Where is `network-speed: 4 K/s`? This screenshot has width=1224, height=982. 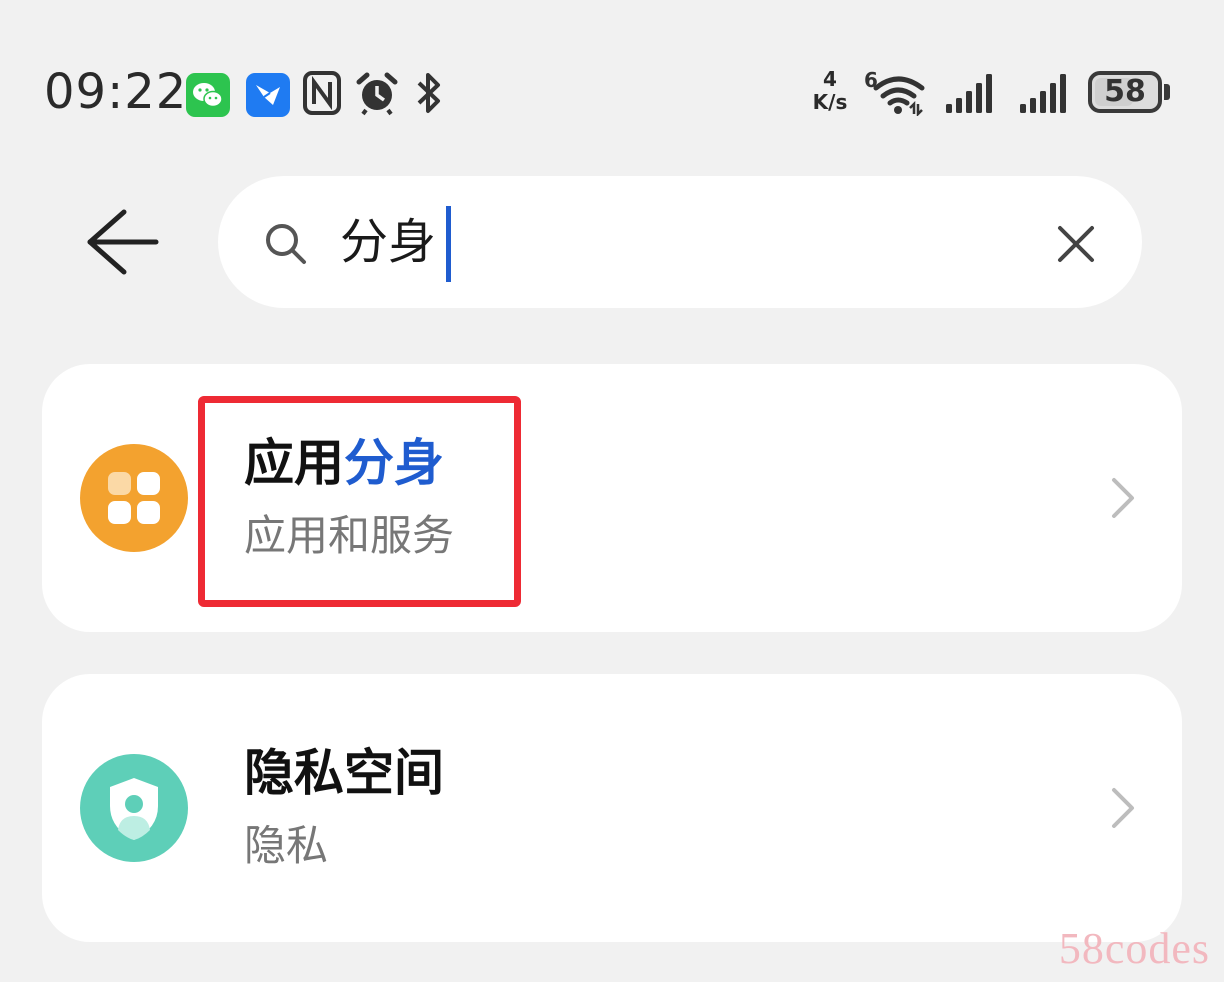 network-speed: 4 K/s is located at coordinates (830, 91).